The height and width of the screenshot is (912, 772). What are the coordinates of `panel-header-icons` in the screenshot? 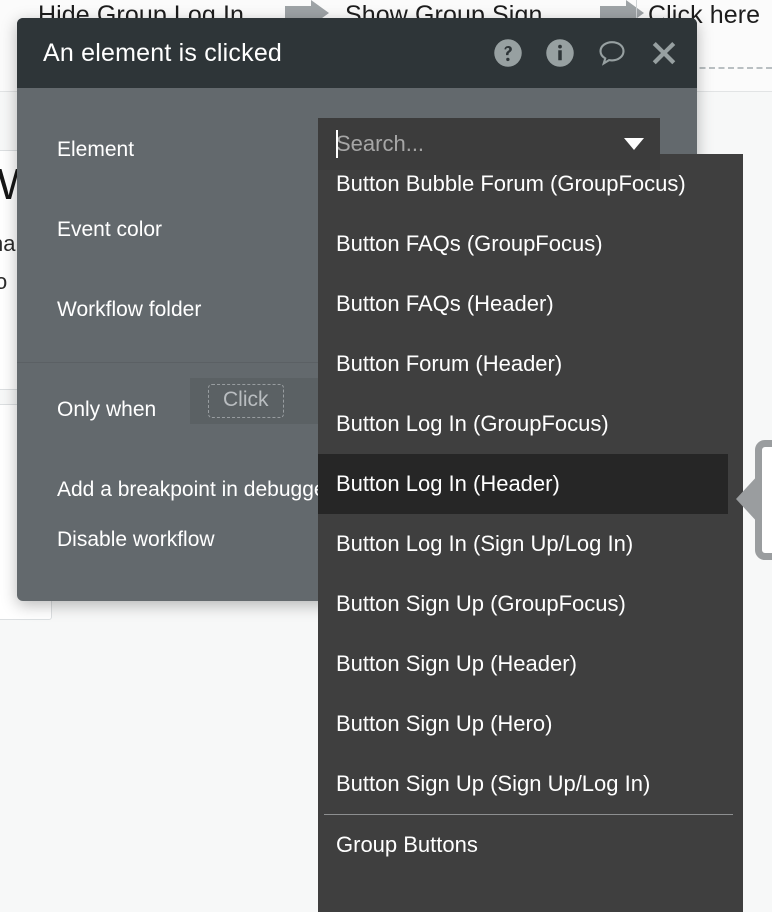 It's located at (586, 53).